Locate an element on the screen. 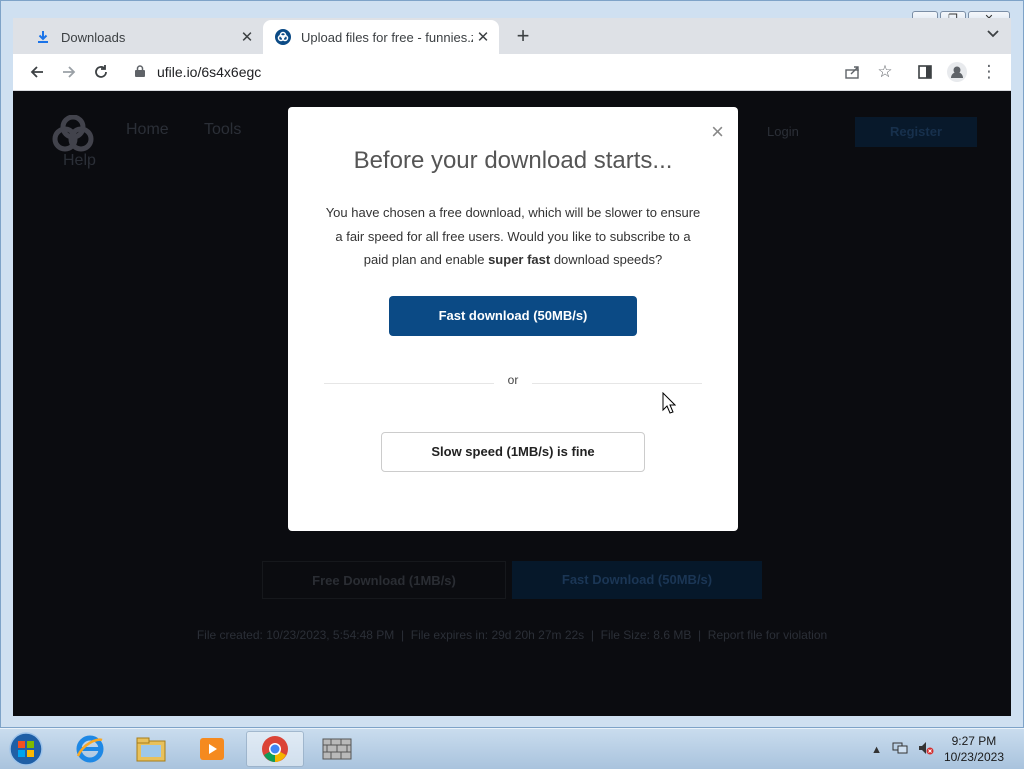 The height and width of the screenshot is (769, 1024). nav-login: Login is located at coordinates (783, 131).